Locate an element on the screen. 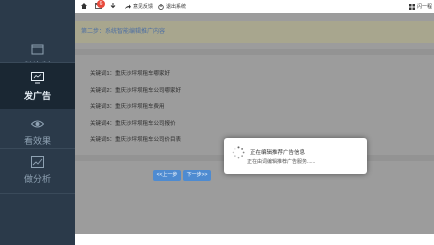  grid-icon is located at coordinates (412, 6).